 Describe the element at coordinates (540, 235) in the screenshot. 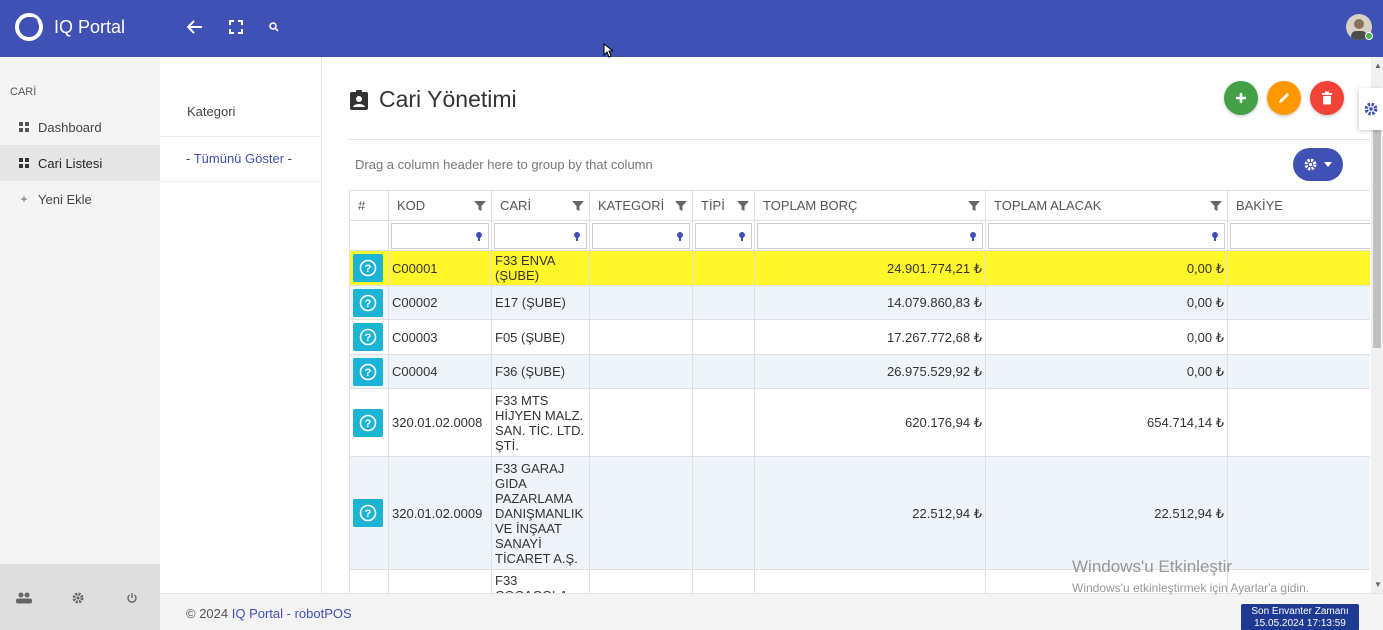

I see `filter-input-cari` at that location.